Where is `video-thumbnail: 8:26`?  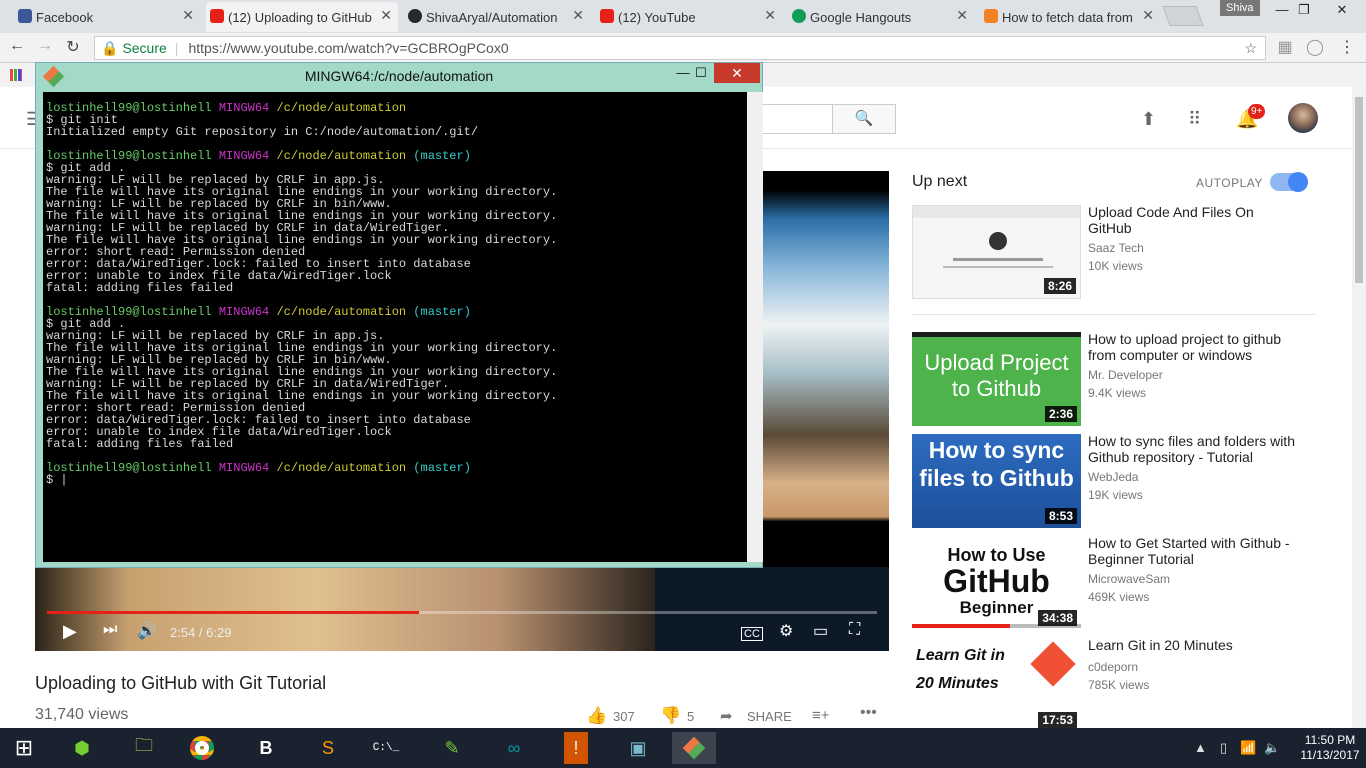
video-thumbnail: 8:26 is located at coordinates (996, 252).